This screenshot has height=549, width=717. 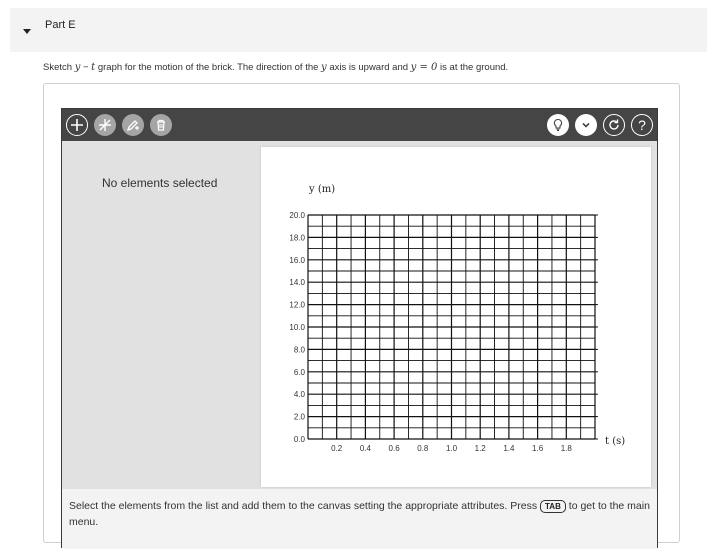 What do you see at coordinates (553, 506) in the screenshot?
I see `tab-key-badge: TAB` at bounding box center [553, 506].